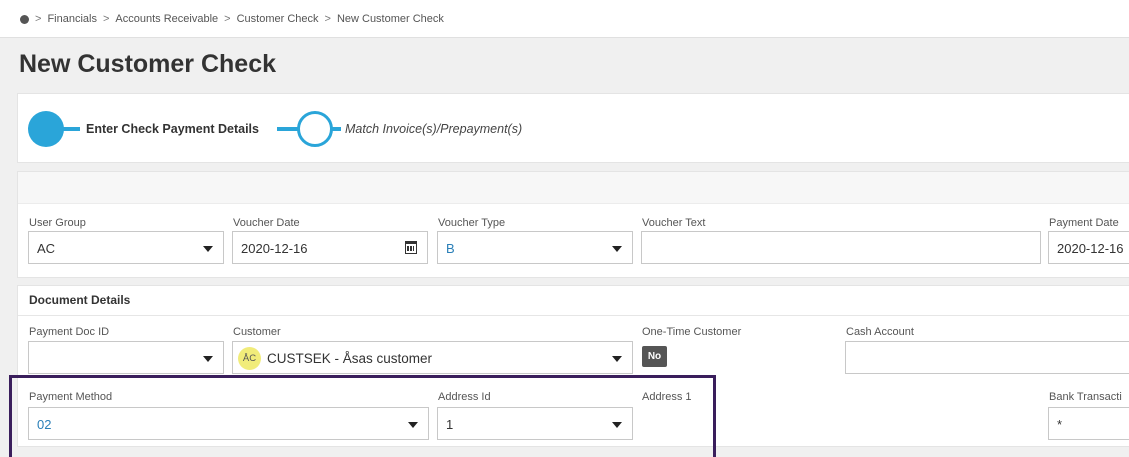  What do you see at coordinates (692, 332) in the screenshot?
I see `one-time-customer-label: One-Time Customer` at bounding box center [692, 332].